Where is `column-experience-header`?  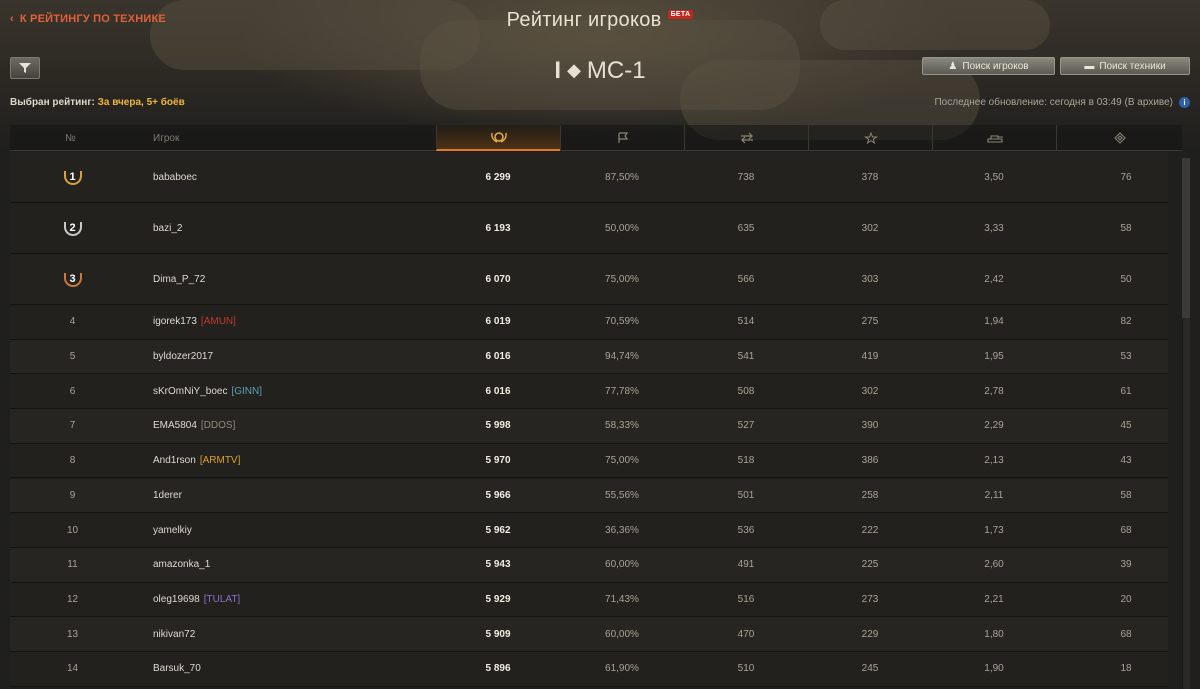
column-experience-header is located at coordinates (870, 138).